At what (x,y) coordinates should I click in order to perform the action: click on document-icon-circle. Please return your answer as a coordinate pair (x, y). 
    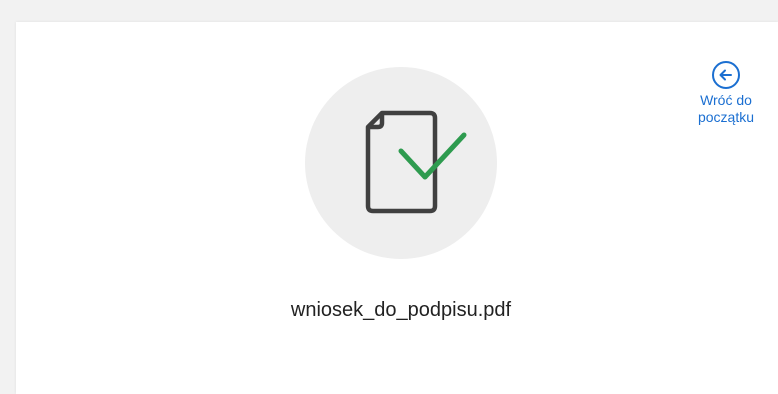
    Looking at the image, I should click on (401, 163).